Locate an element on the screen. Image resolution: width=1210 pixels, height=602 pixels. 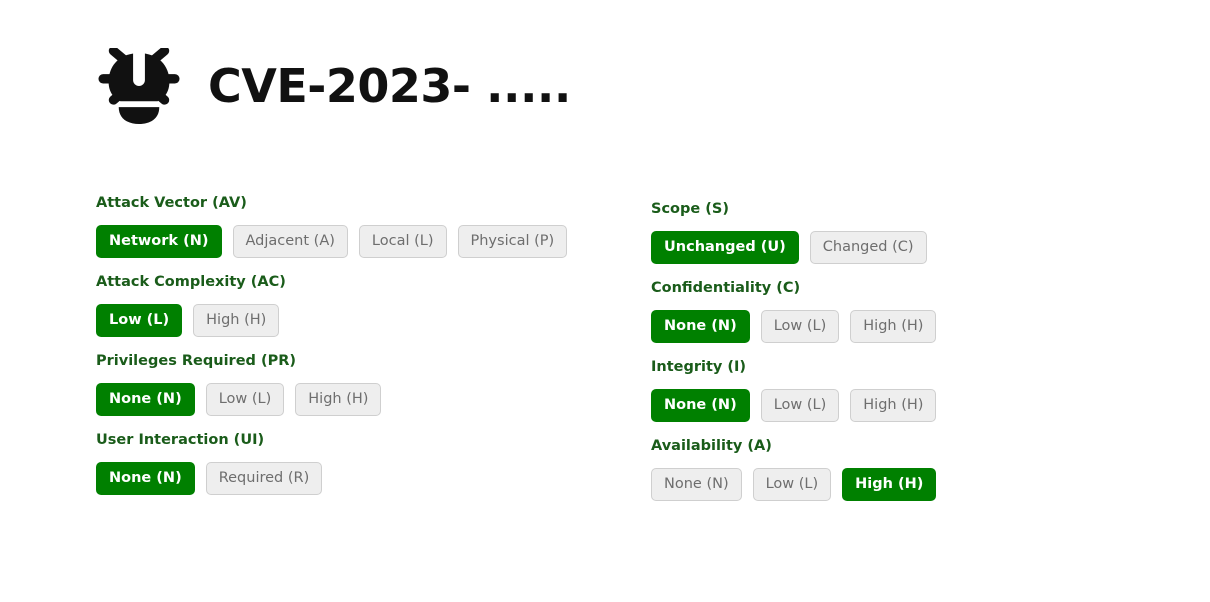
metric-group-availability: Availability (A) None (N) Low (L) High (H) is located at coordinates (911, 469).